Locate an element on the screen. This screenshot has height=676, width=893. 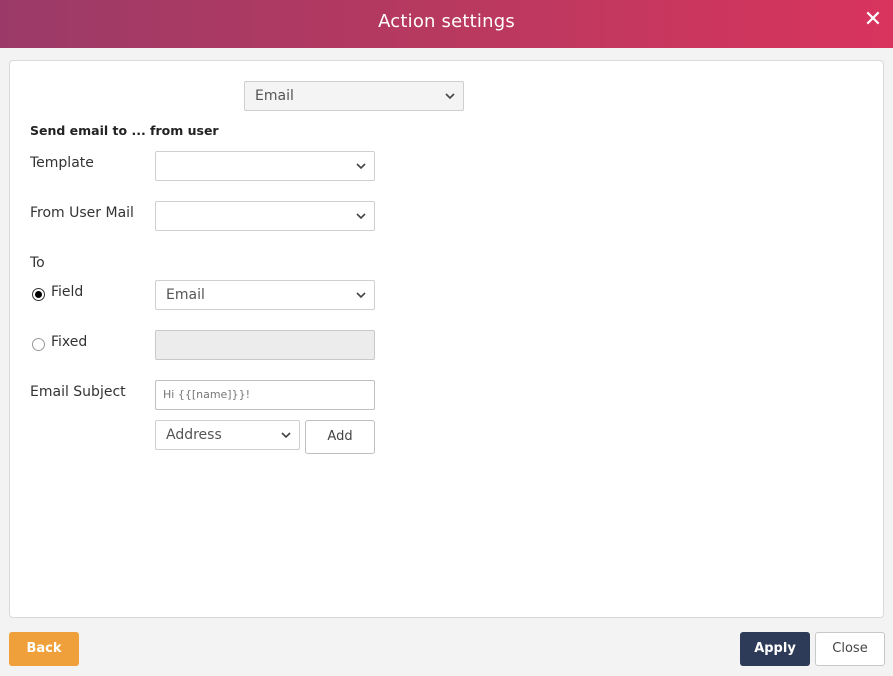
insert-field-value: Address is located at coordinates (194, 435).